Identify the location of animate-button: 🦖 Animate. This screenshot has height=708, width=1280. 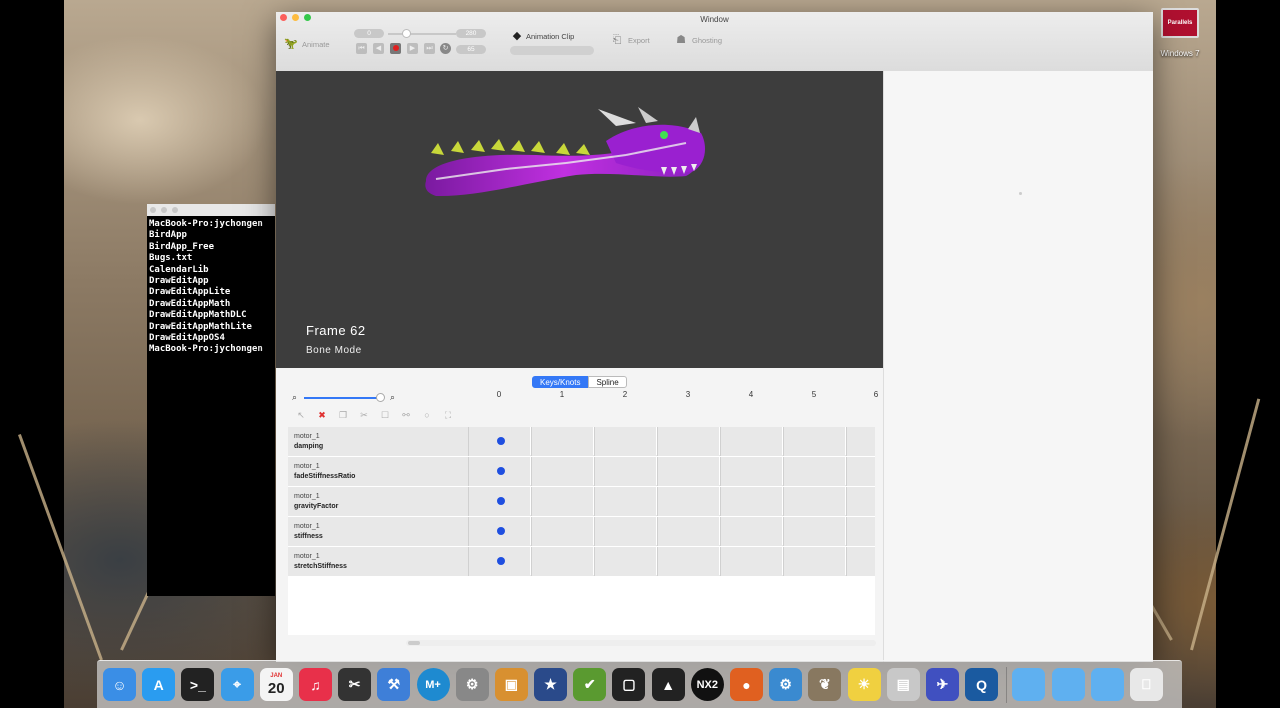
(306, 44).